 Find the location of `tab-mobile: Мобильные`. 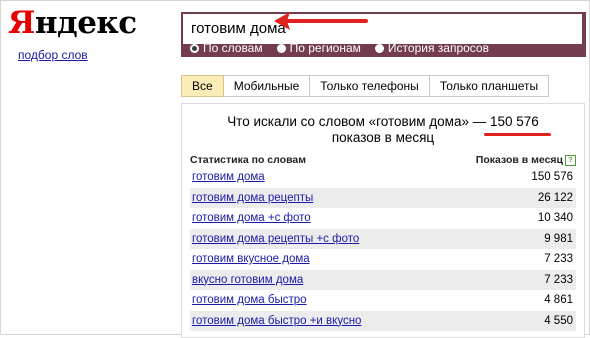

tab-mobile: Мобильные is located at coordinates (267, 86).